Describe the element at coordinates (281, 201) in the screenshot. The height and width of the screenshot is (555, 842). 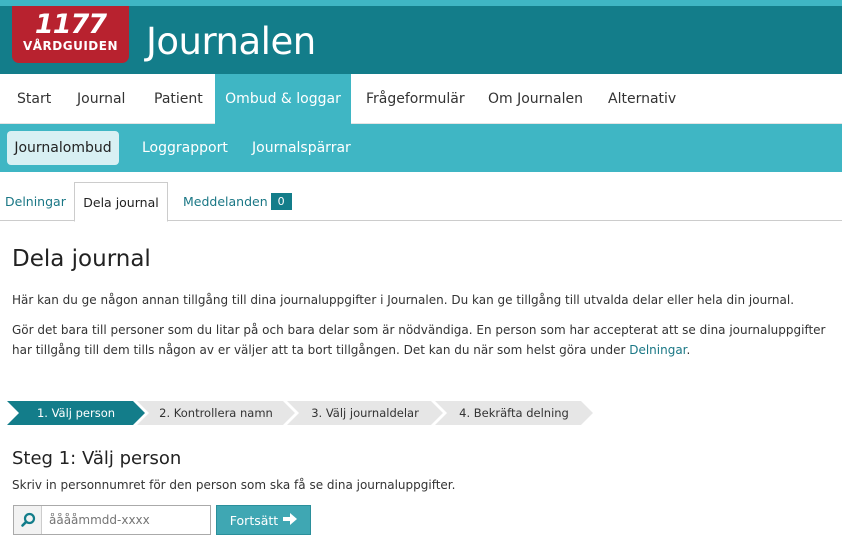
I see `messages-count-badge: 0` at that location.